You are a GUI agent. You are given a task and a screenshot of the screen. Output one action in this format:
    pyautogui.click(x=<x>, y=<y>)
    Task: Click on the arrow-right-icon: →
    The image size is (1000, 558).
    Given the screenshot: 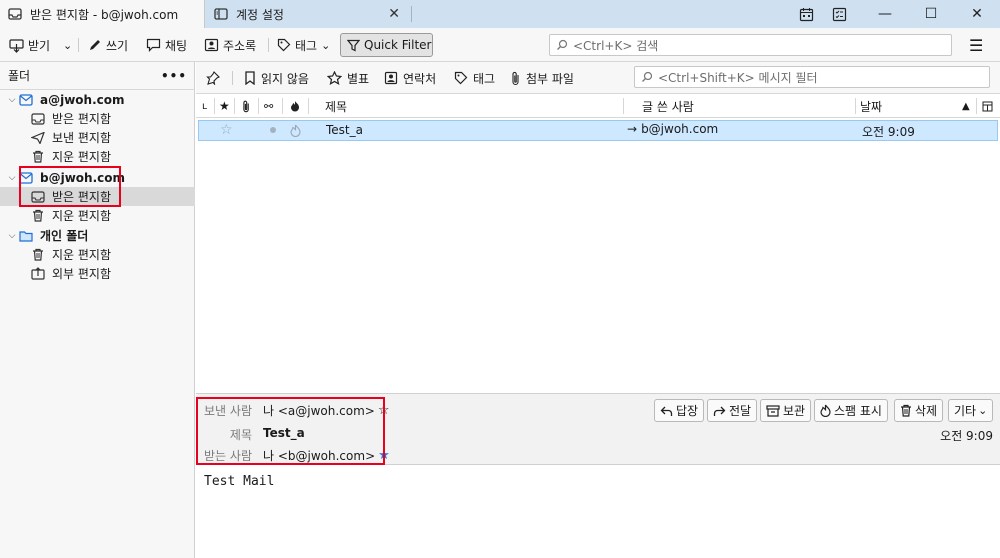 What is the action you would take?
    pyautogui.click(x=632, y=129)
    